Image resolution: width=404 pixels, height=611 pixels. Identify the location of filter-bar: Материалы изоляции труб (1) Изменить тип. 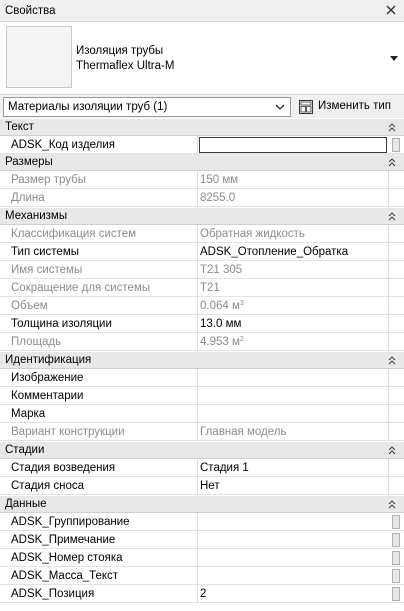
(202, 106).